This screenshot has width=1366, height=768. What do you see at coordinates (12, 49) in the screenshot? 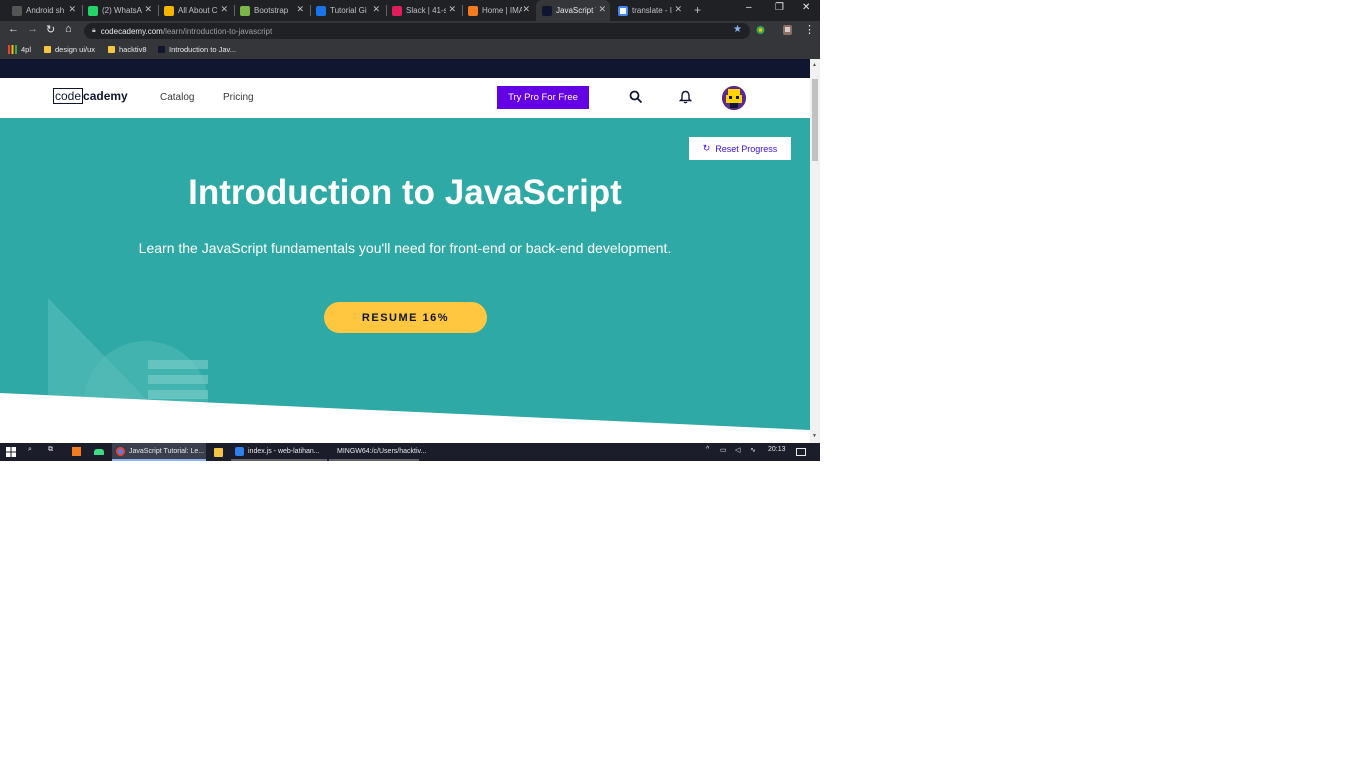
I see `apps-grid-icon` at bounding box center [12, 49].